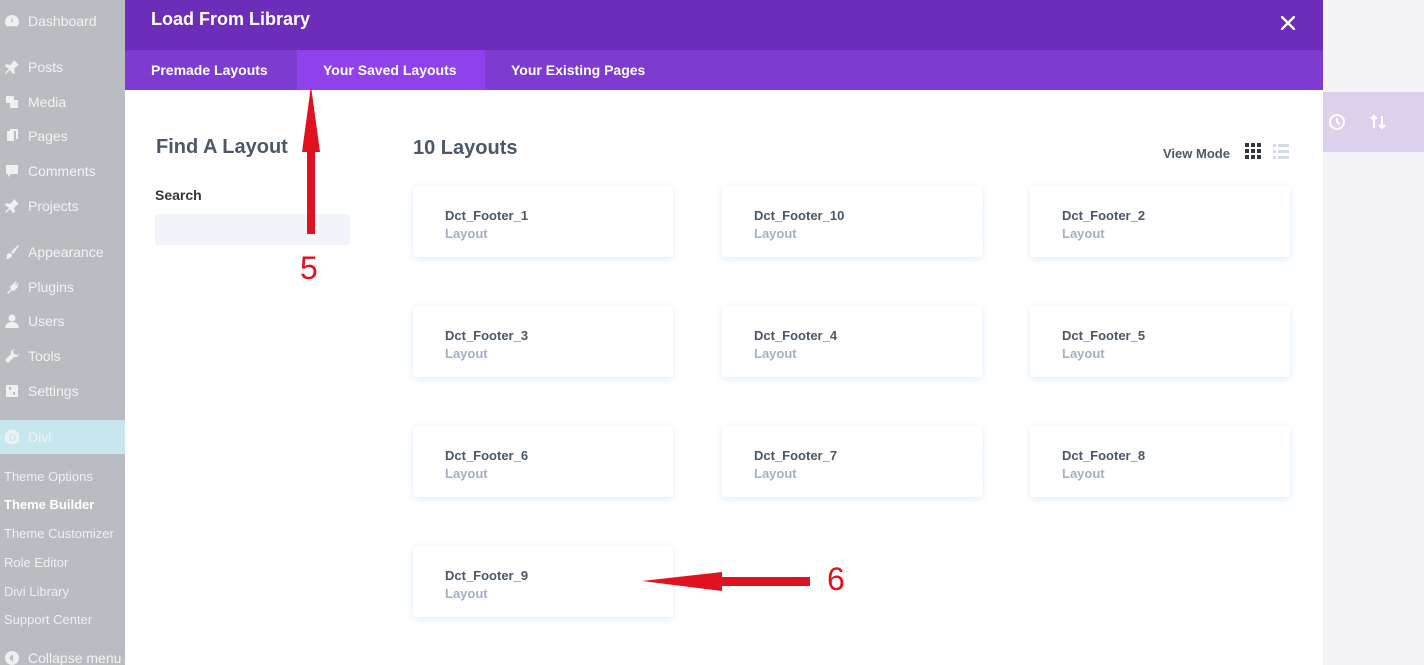  What do you see at coordinates (309, 268) in the screenshot?
I see `step-5-label: 5` at bounding box center [309, 268].